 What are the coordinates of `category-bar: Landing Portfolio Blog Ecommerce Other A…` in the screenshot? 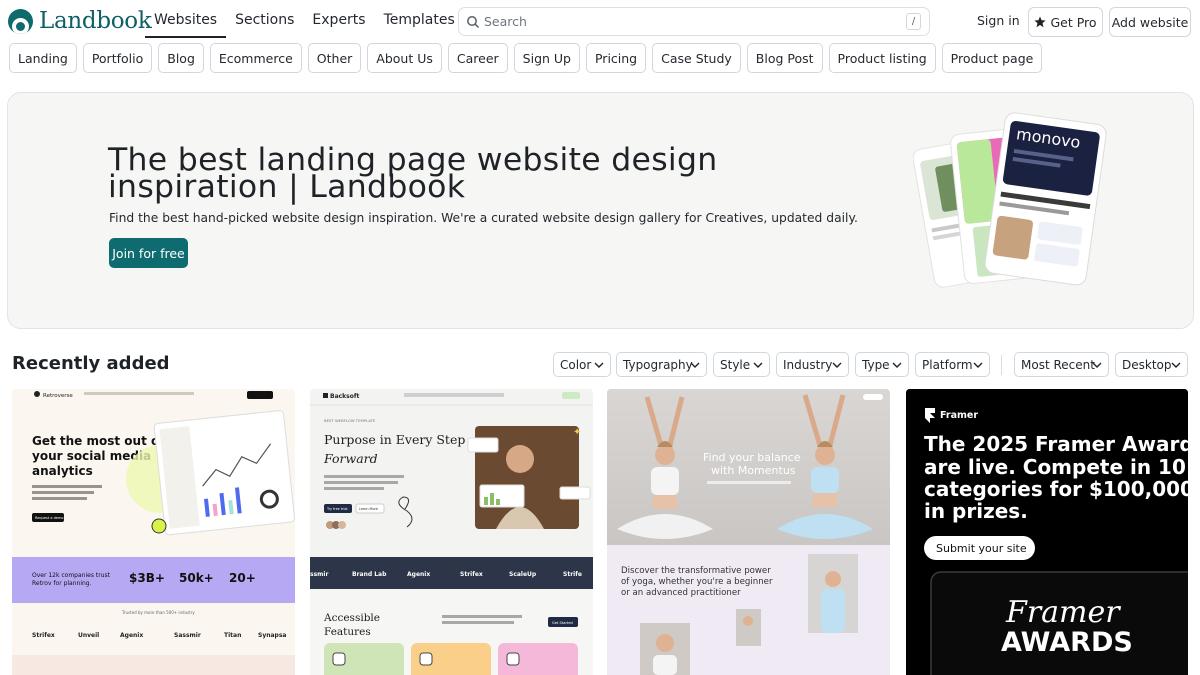 It's located at (526, 58).